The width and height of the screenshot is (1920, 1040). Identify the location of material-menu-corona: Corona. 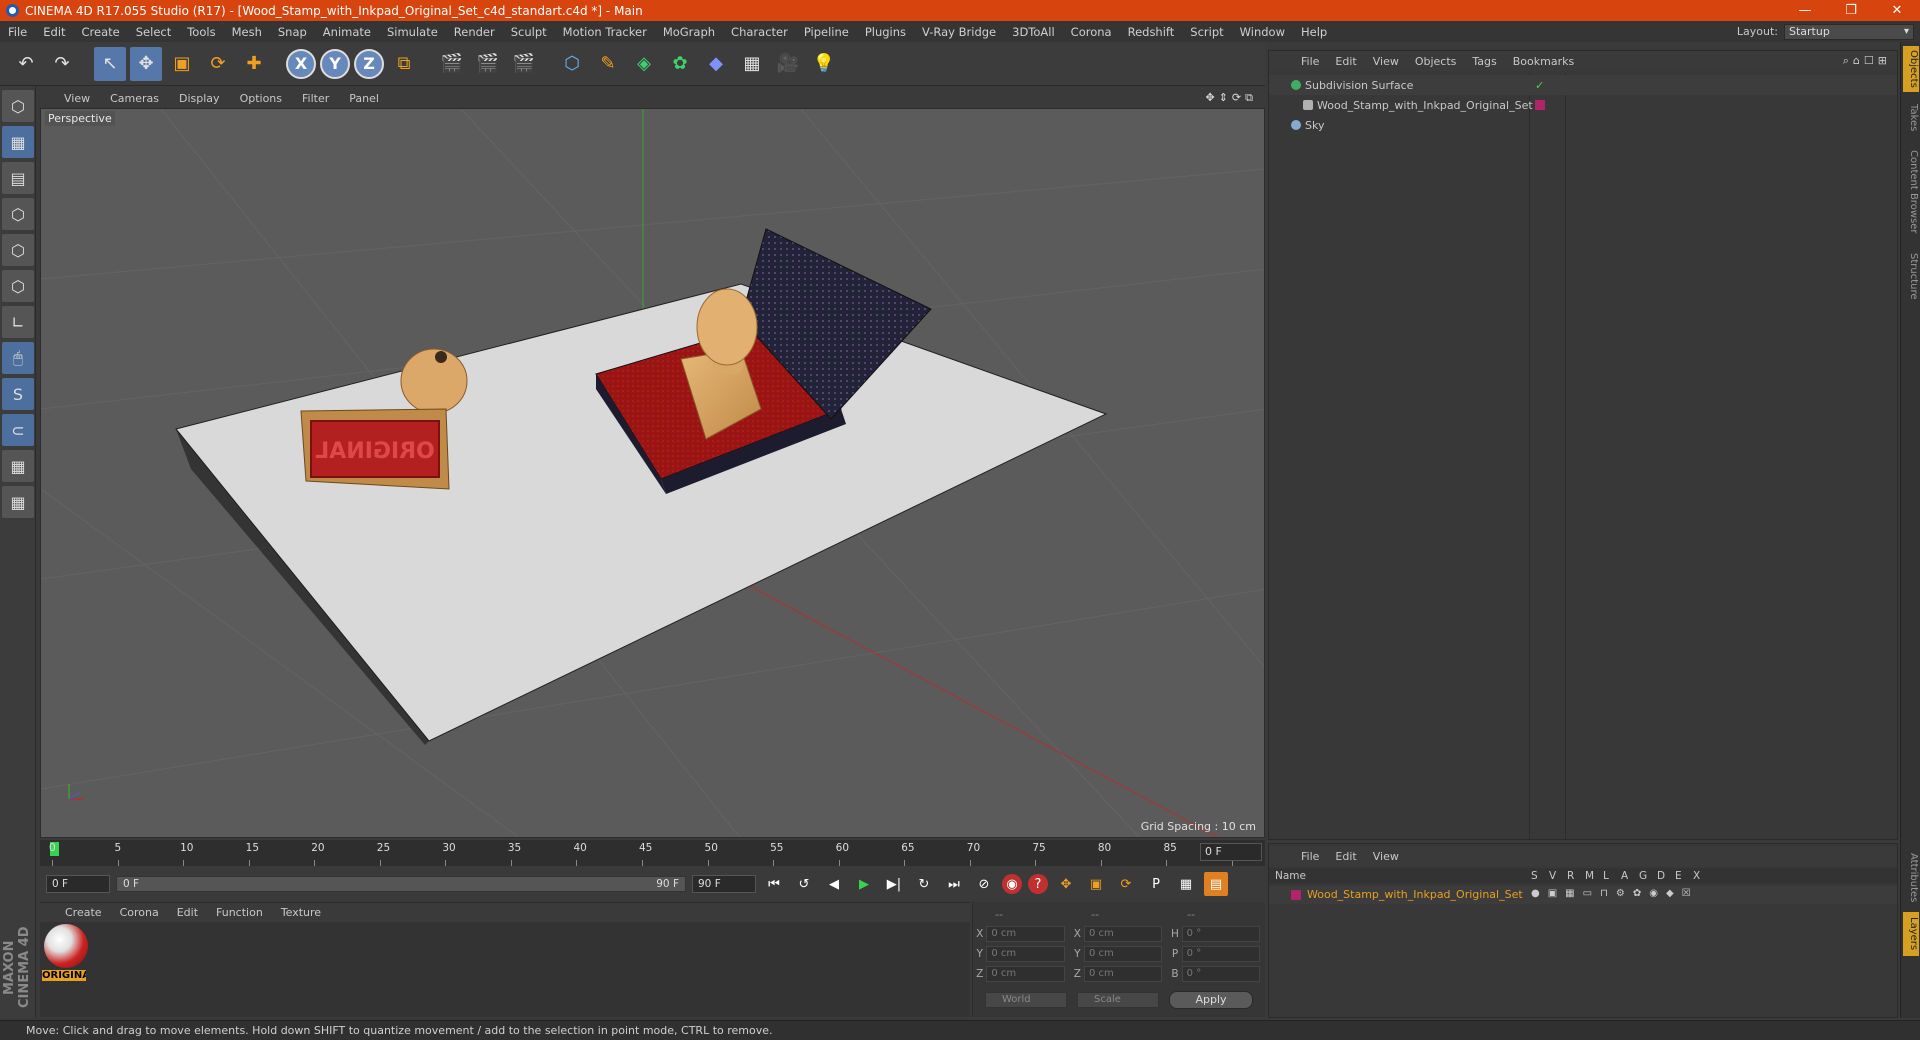
(139, 912).